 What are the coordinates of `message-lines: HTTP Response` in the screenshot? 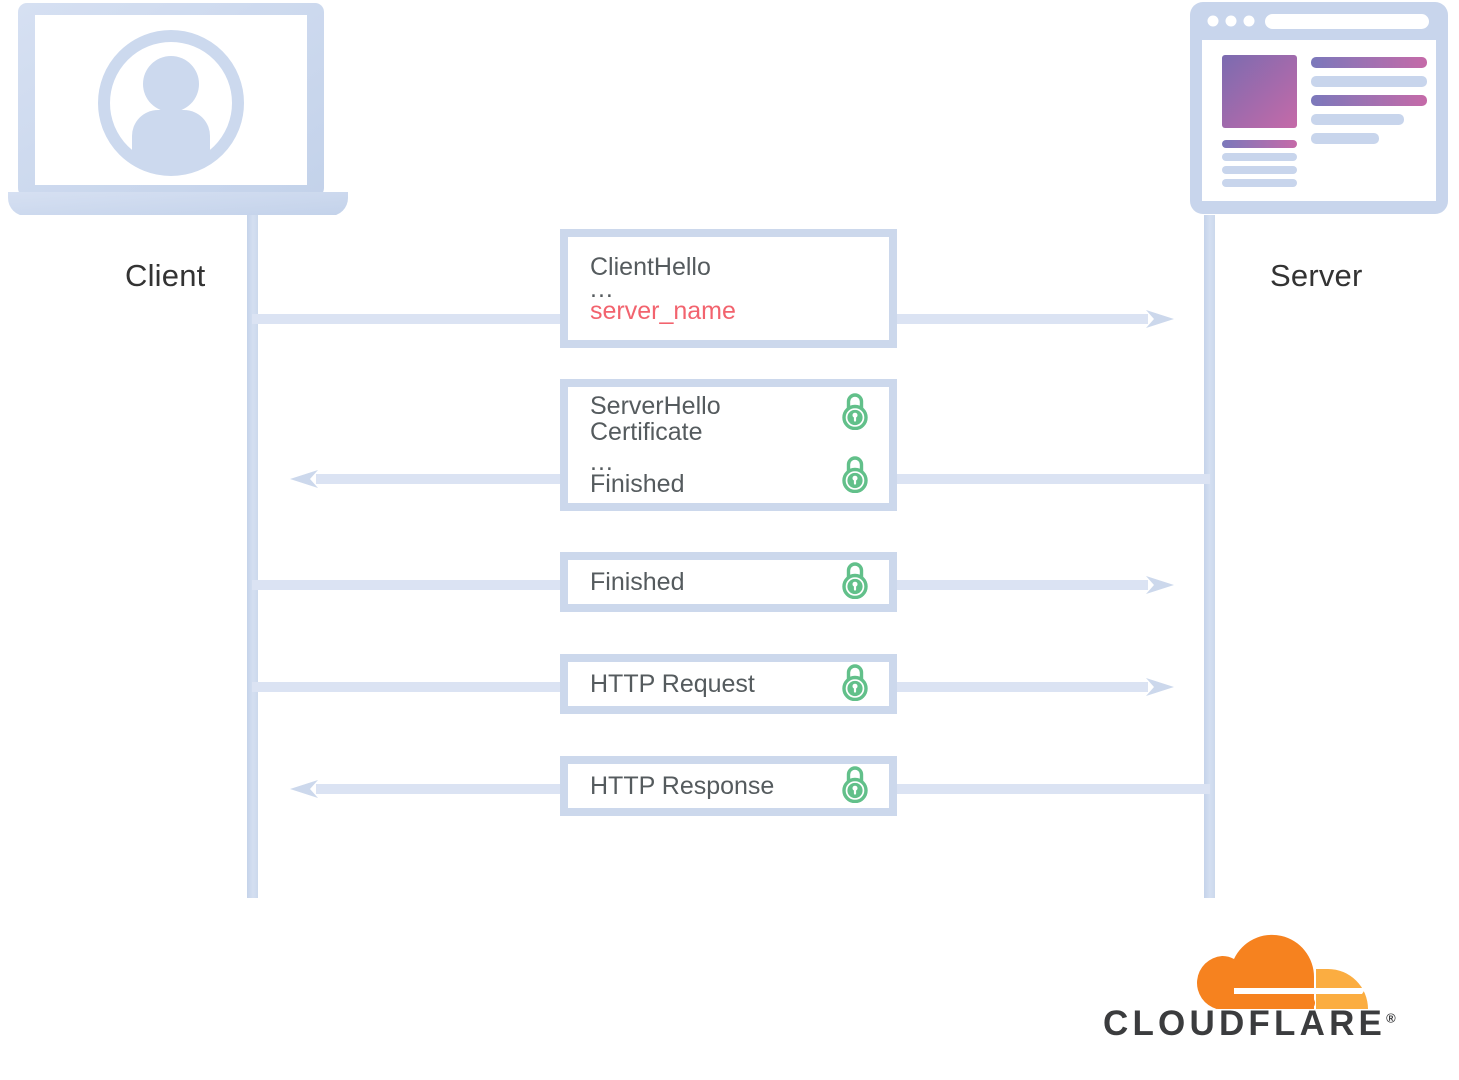 It's located at (682, 786).